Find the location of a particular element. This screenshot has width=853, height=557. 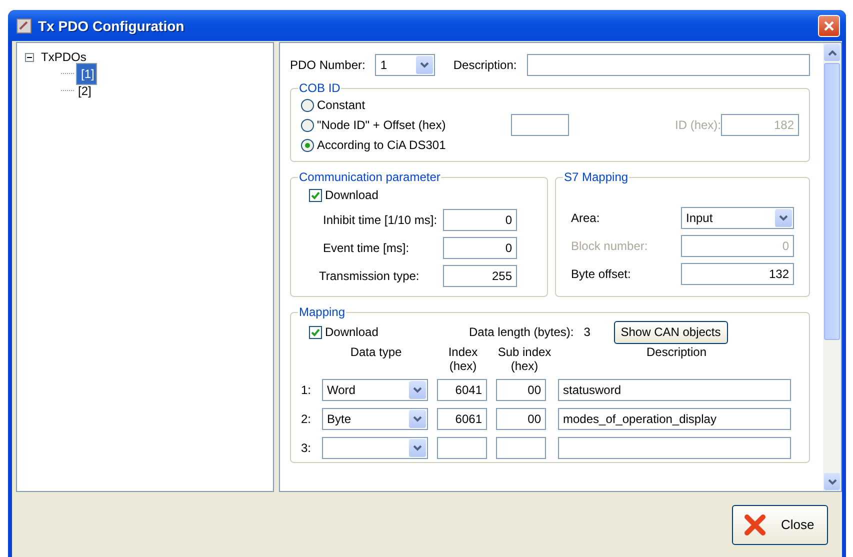

column-header: Index (hex) is located at coordinates (463, 359).